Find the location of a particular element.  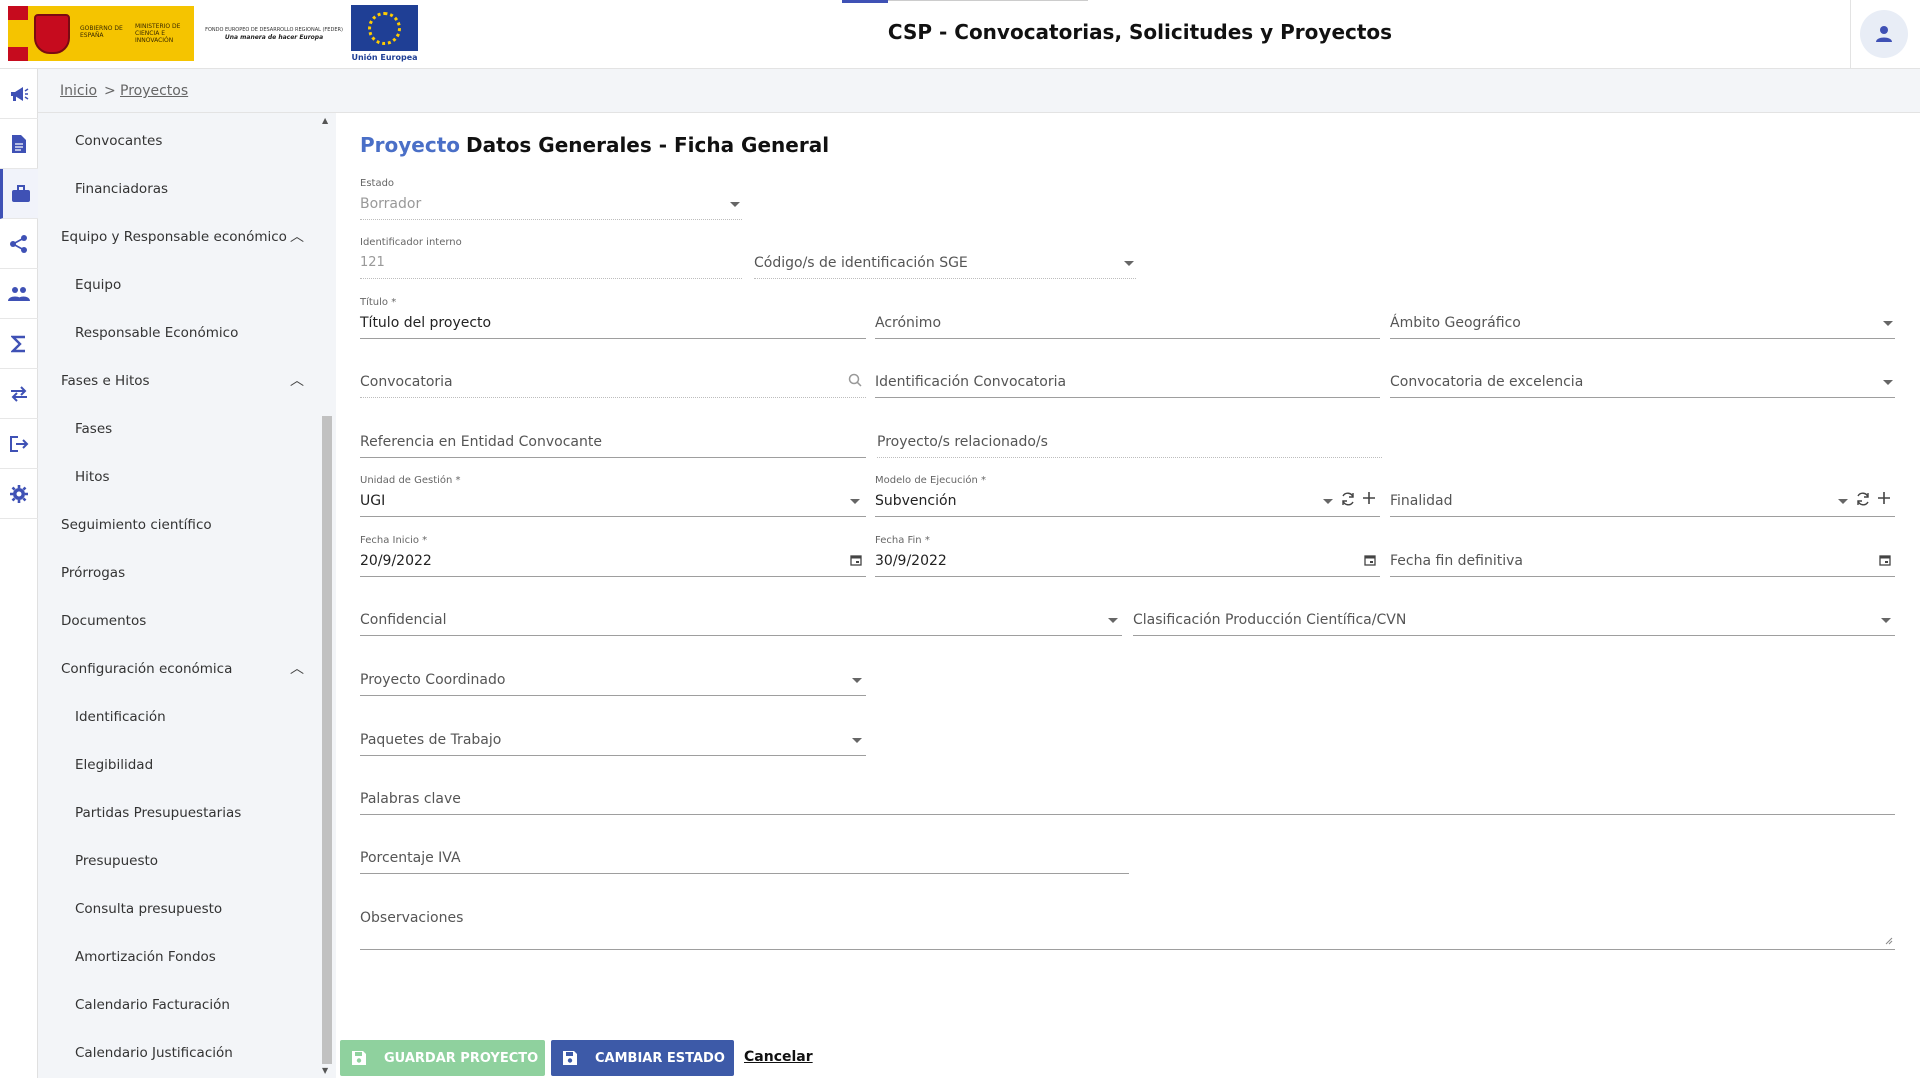

resize-handle-icon is located at coordinates (1889, 941).